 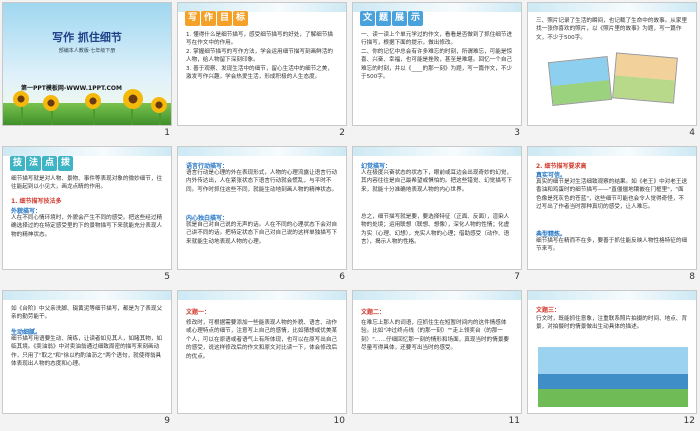 What do you see at coordinates (167, 133) in the screenshot?
I see `slide-number: 1` at bounding box center [167, 133].